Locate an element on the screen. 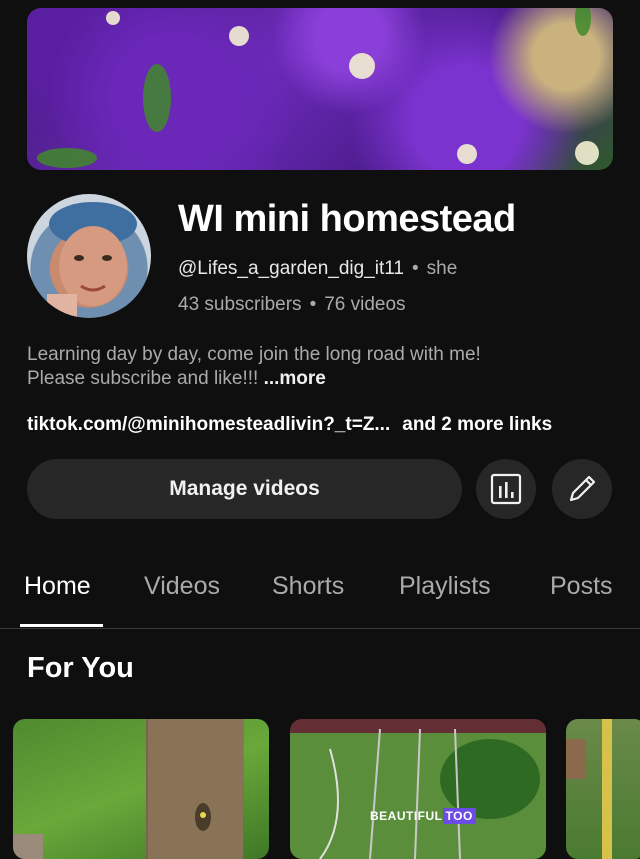 The width and height of the screenshot is (640, 859). tab-playlists: Playlists is located at coordinates (445, 586).